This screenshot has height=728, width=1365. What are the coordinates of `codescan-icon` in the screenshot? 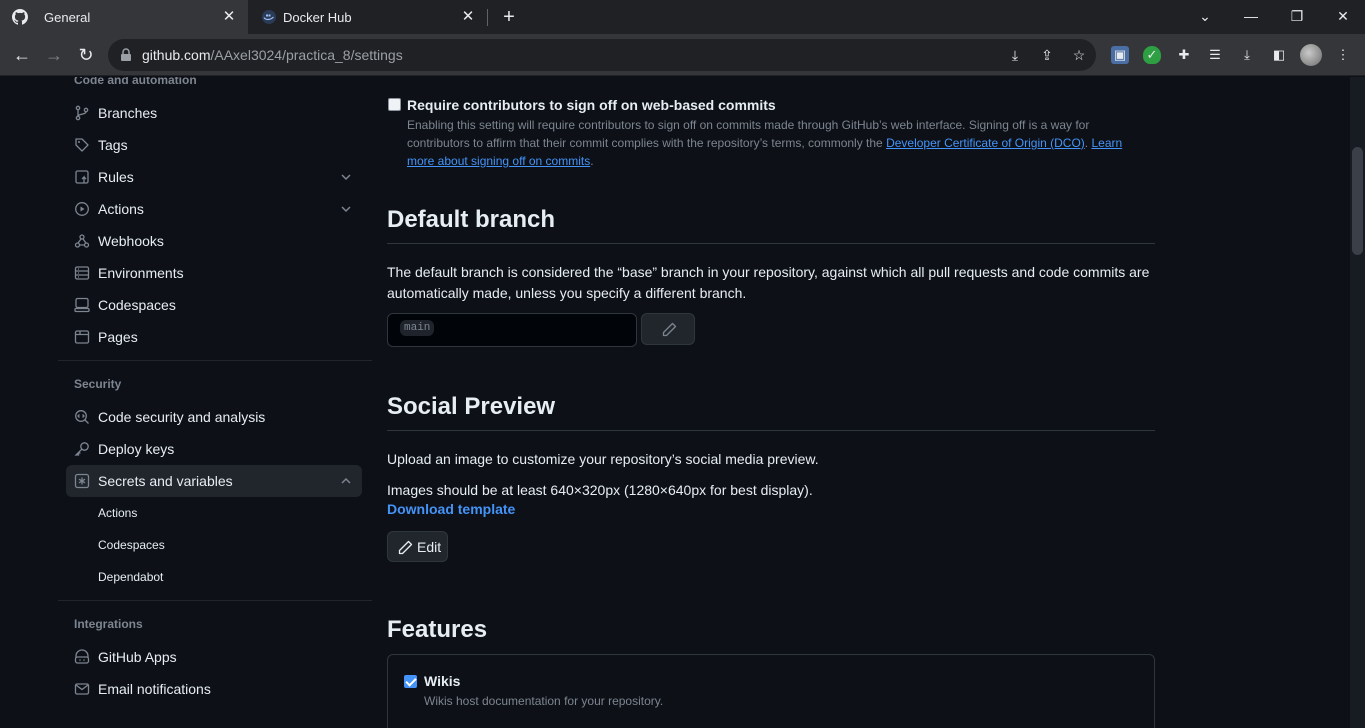 It's located at (82, 417).